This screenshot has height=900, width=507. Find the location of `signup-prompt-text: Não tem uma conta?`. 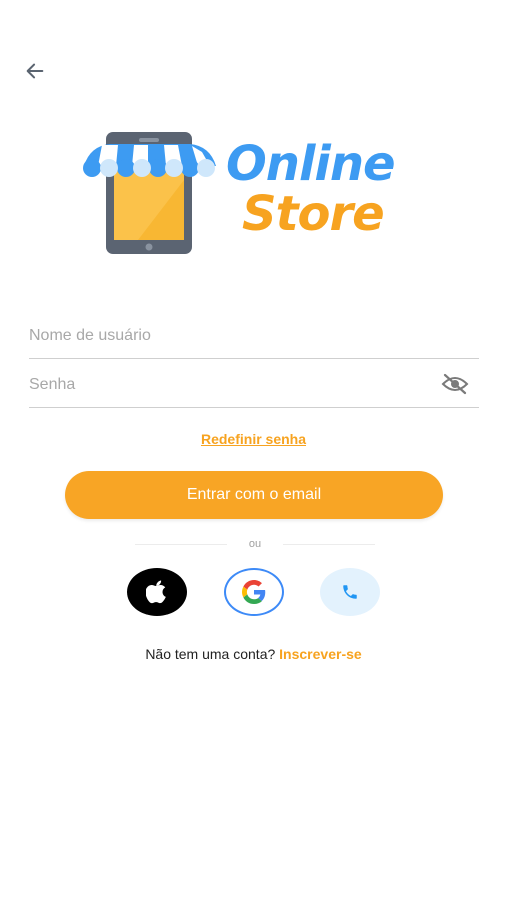

signup-prompt-text: Não tem uma conta? is located at coordinates (212, 654).